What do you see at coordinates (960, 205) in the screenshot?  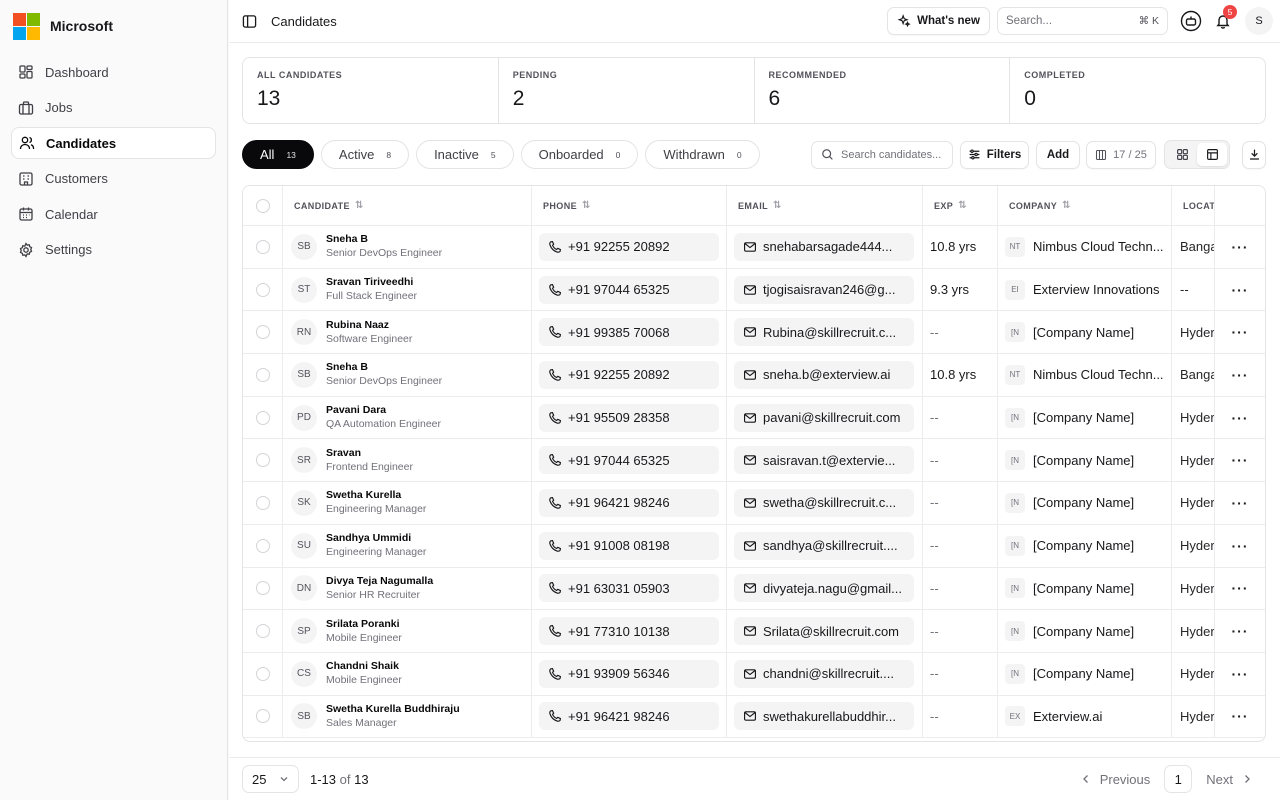 I see `column-header-exp: EXP ⇅` at bounding box center [960, 205].